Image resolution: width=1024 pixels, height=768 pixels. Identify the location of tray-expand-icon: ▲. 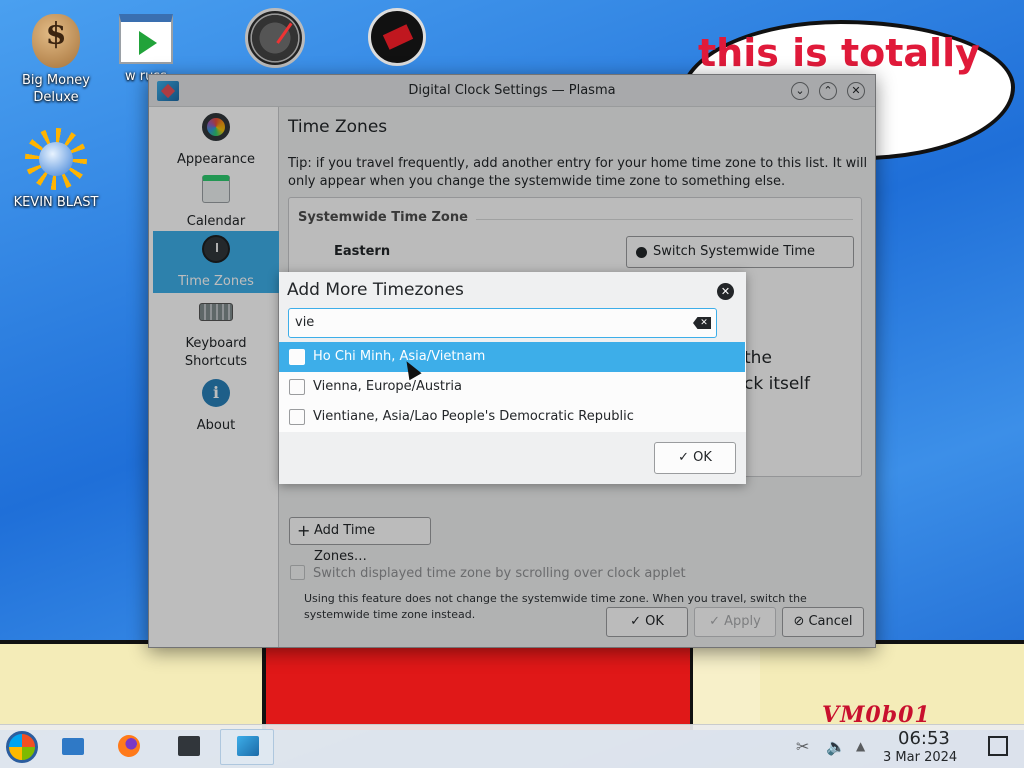
(860, 746).